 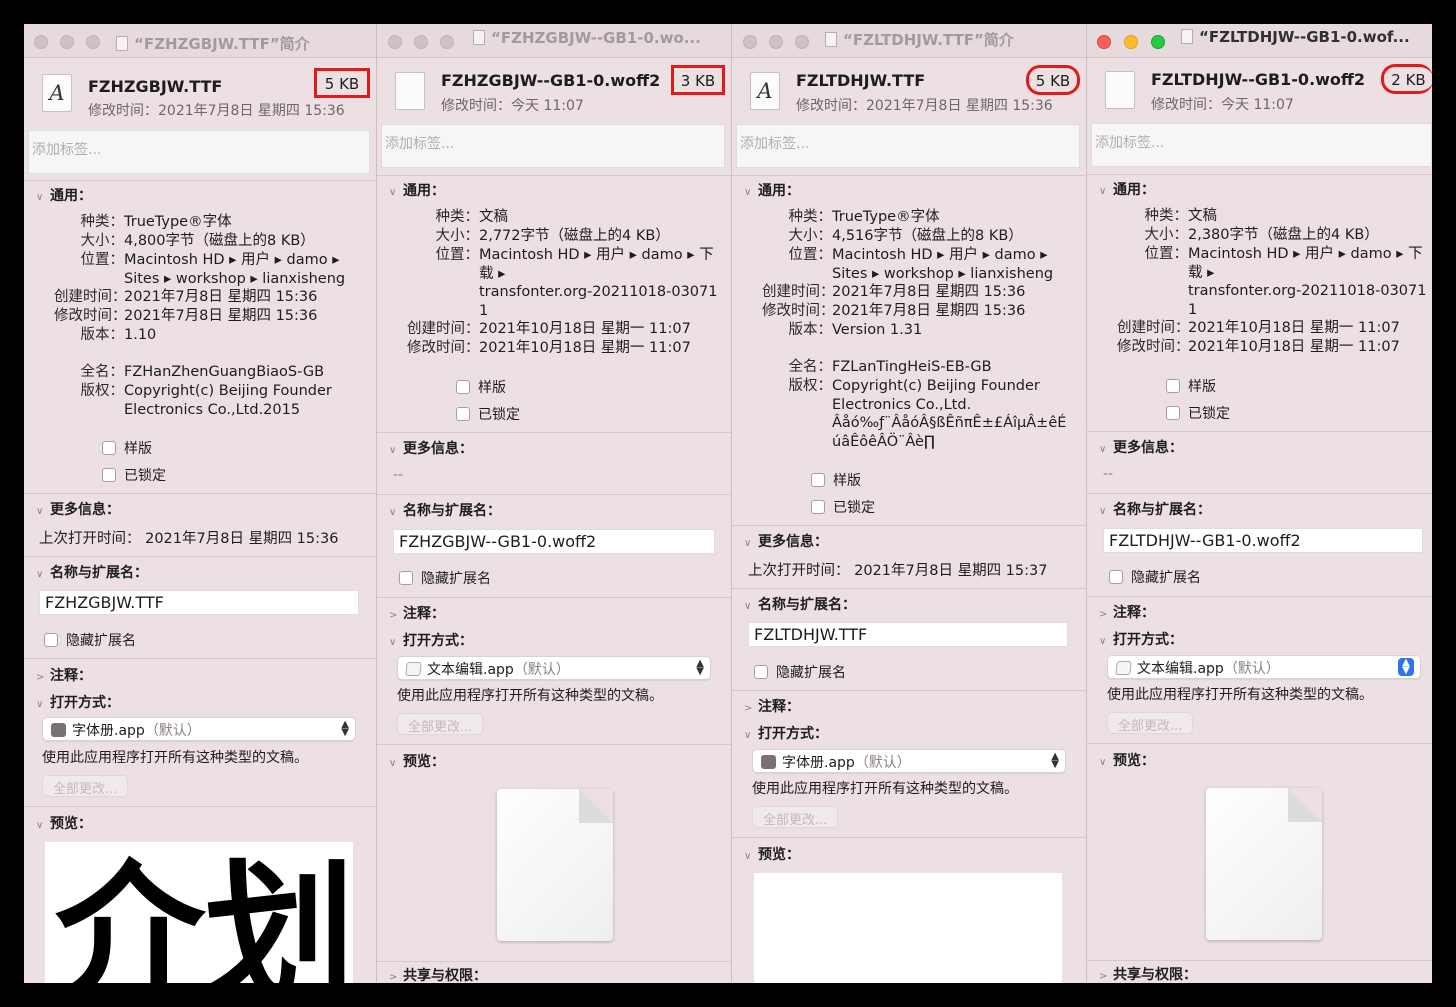 What do you see at coordinates (186, 316) in the screenshot?
I see `modified-row: 修改时间：2021年7月8日 星期四 15:36` at bounding box center [186, 316].